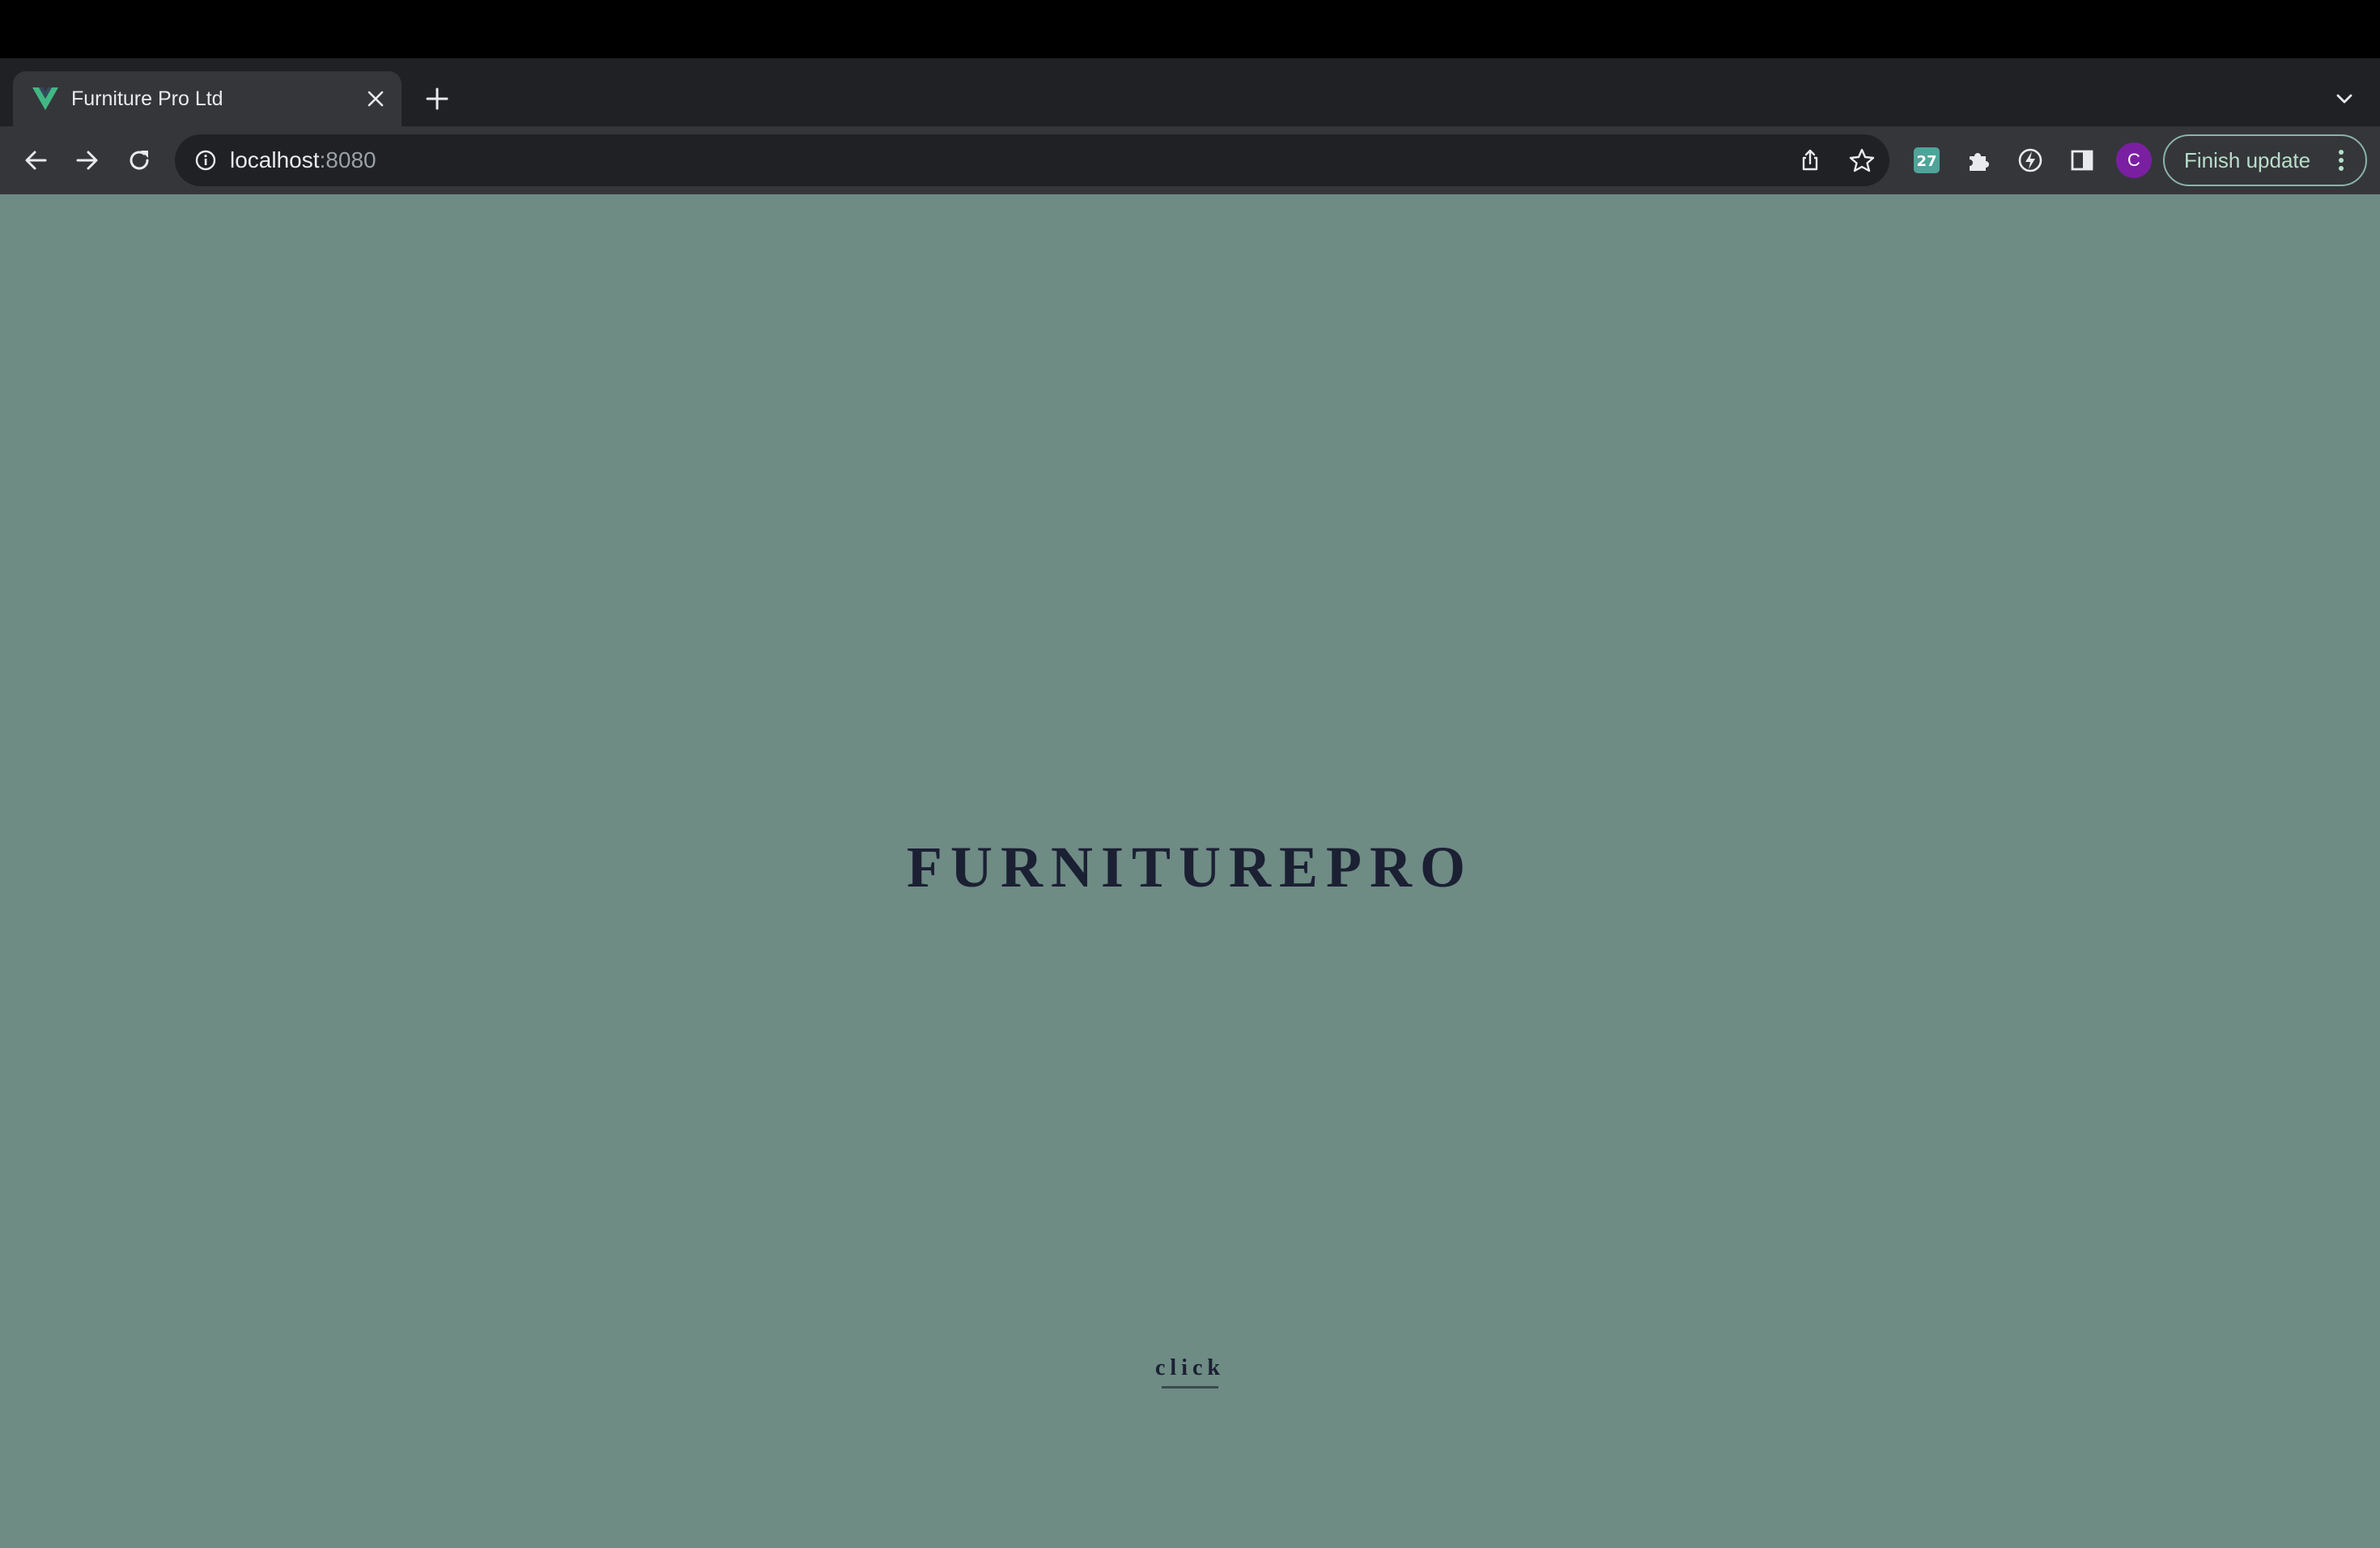 The height and width of the screenshot is (1548, 2380). Describe the element at coordinates (2082, 160) in the screenshot. I see `side-panel-icon` at that location.